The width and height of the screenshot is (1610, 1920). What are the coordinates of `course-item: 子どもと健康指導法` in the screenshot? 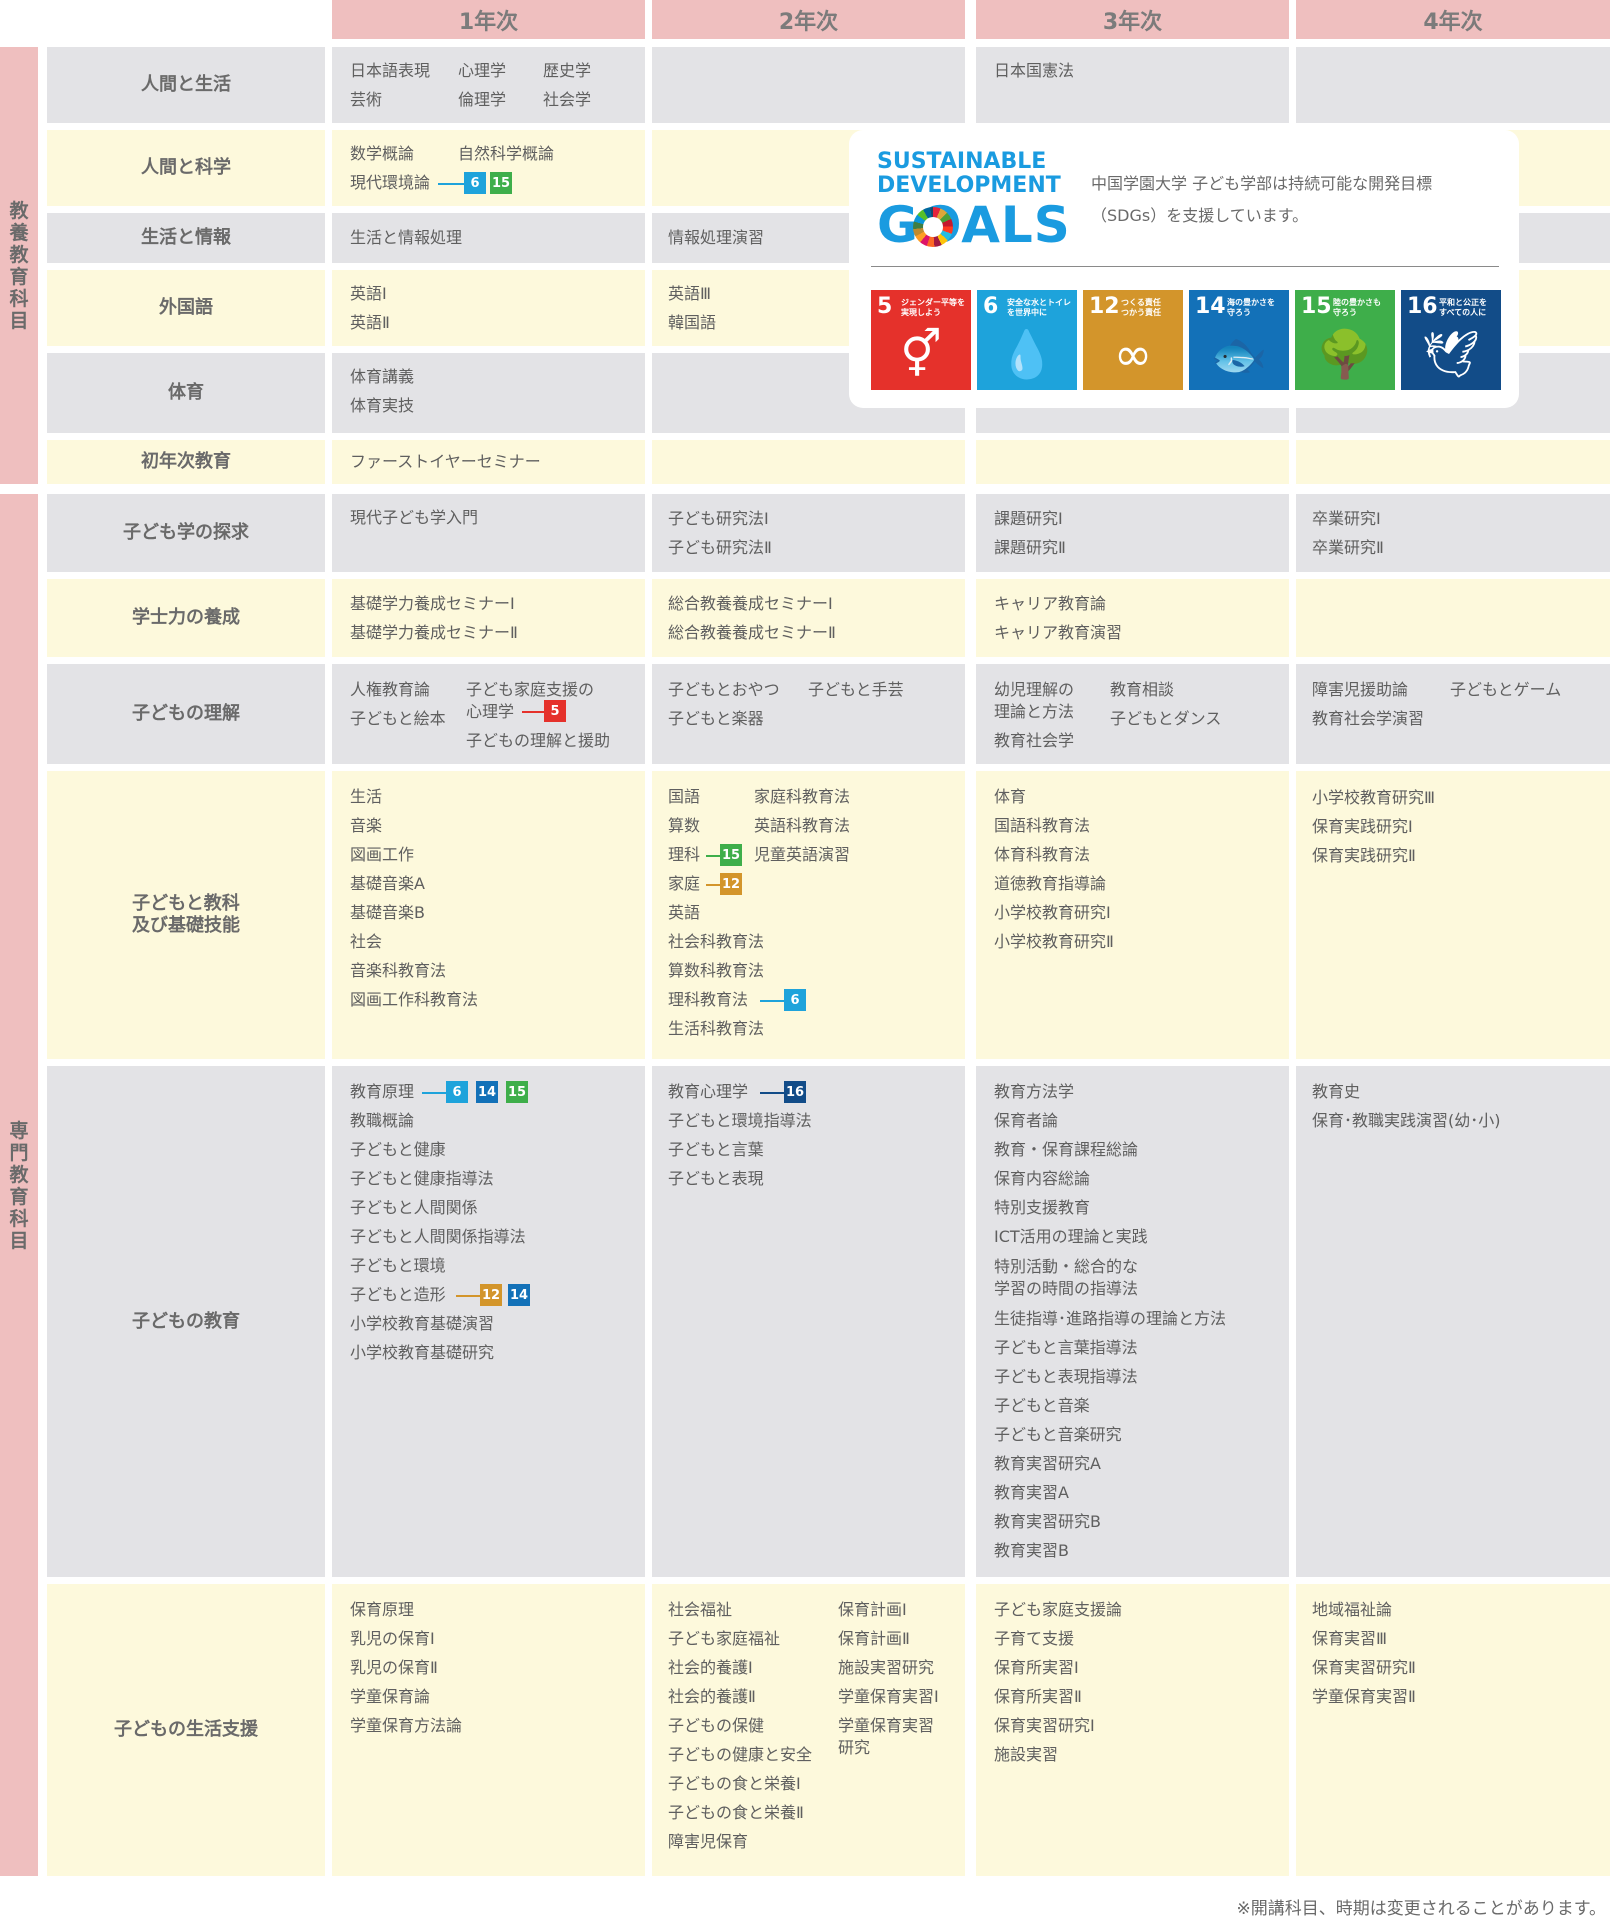 It's located at (422, 1178).